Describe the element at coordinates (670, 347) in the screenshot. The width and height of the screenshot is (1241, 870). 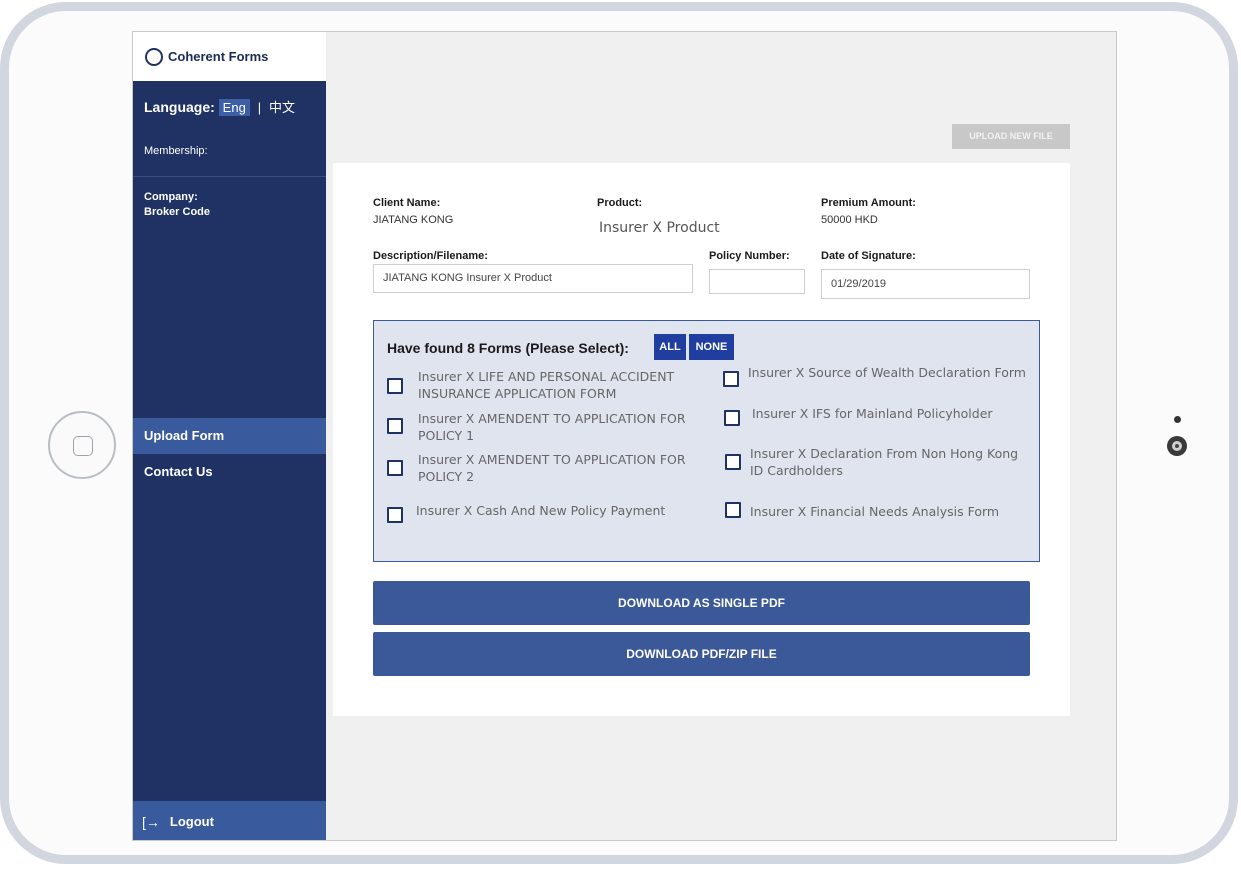
I see `select-all-button: ALL` at that location.